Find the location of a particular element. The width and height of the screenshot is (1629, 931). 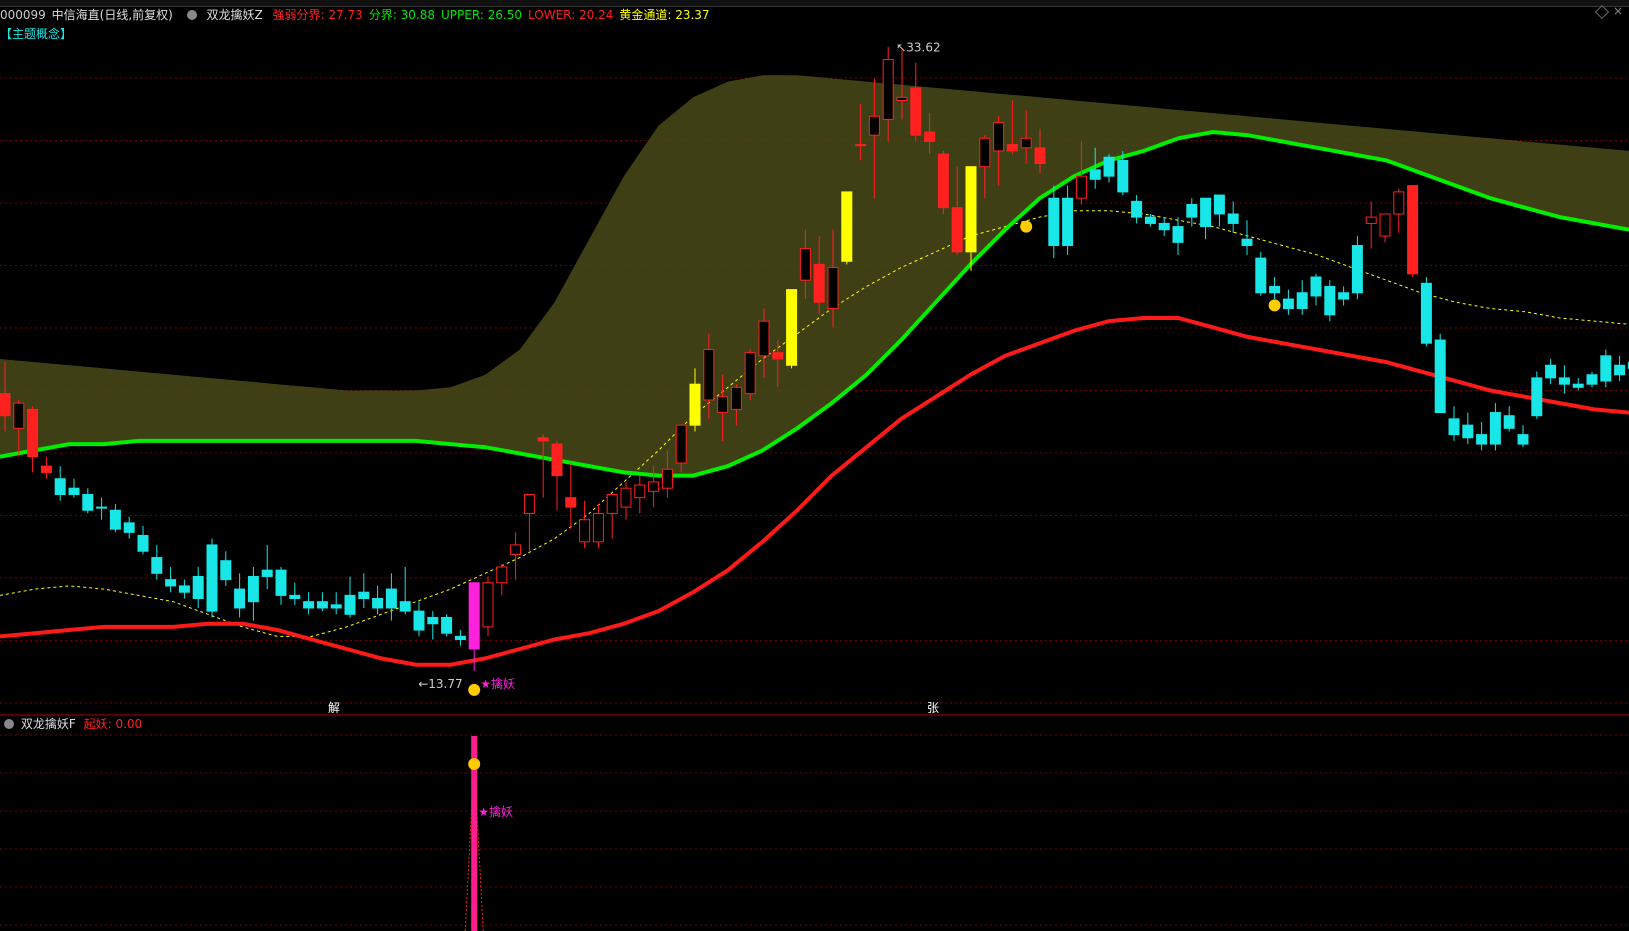

catch-label: ★擒妖 is located at coordinates (497, 683).